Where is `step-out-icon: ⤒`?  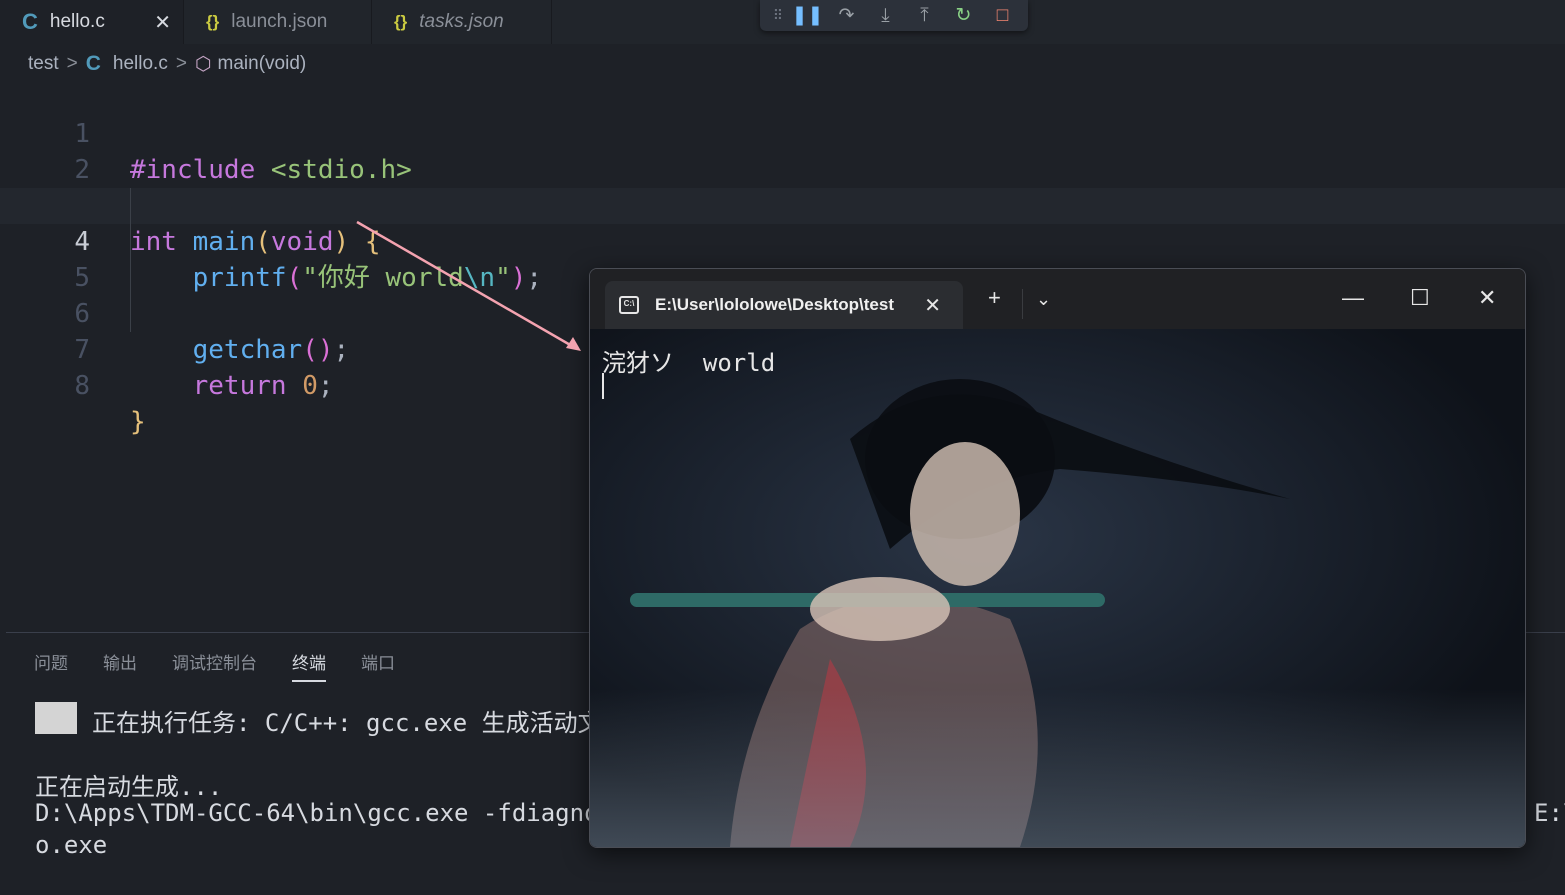 step-out-icon: ⤒ is located at coordinates (924, 15).